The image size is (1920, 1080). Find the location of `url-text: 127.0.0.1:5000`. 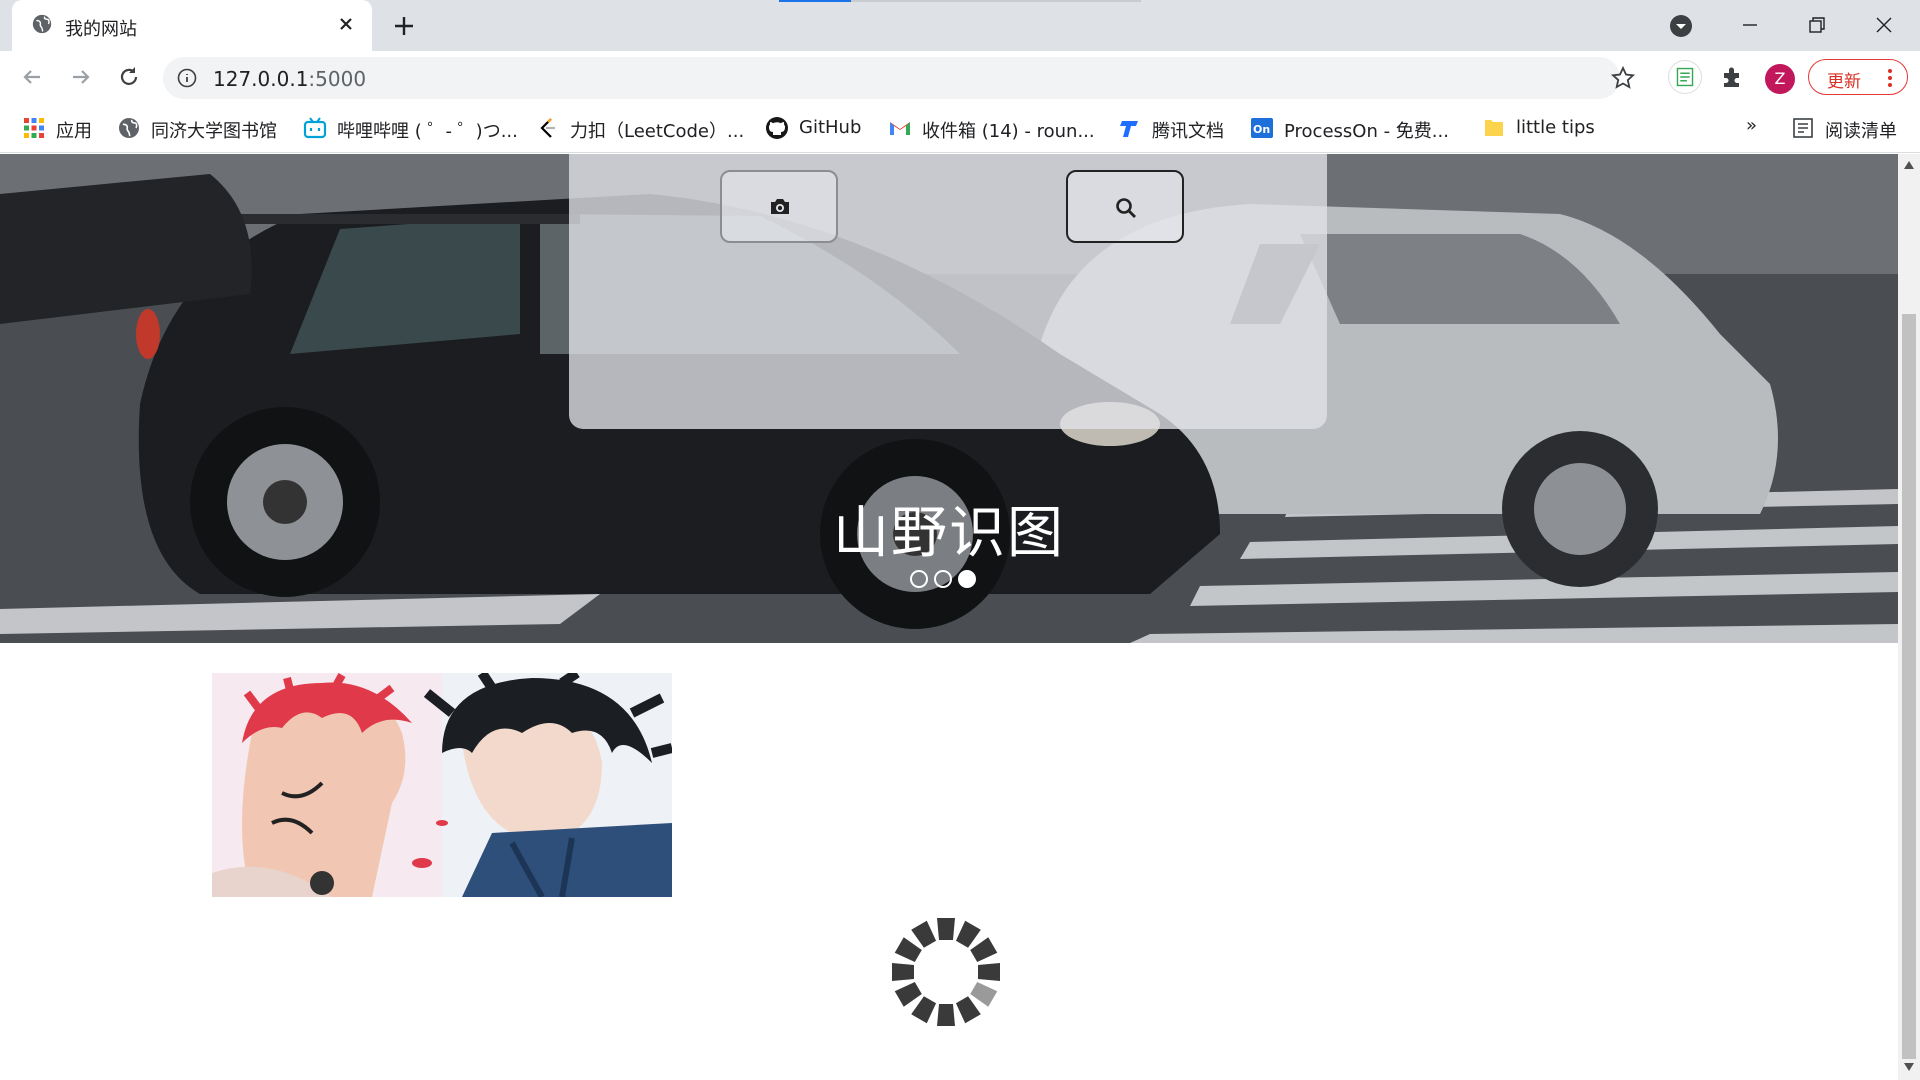

url-text: 127.0.0.1:5000 is located at coordinates (289, 79).